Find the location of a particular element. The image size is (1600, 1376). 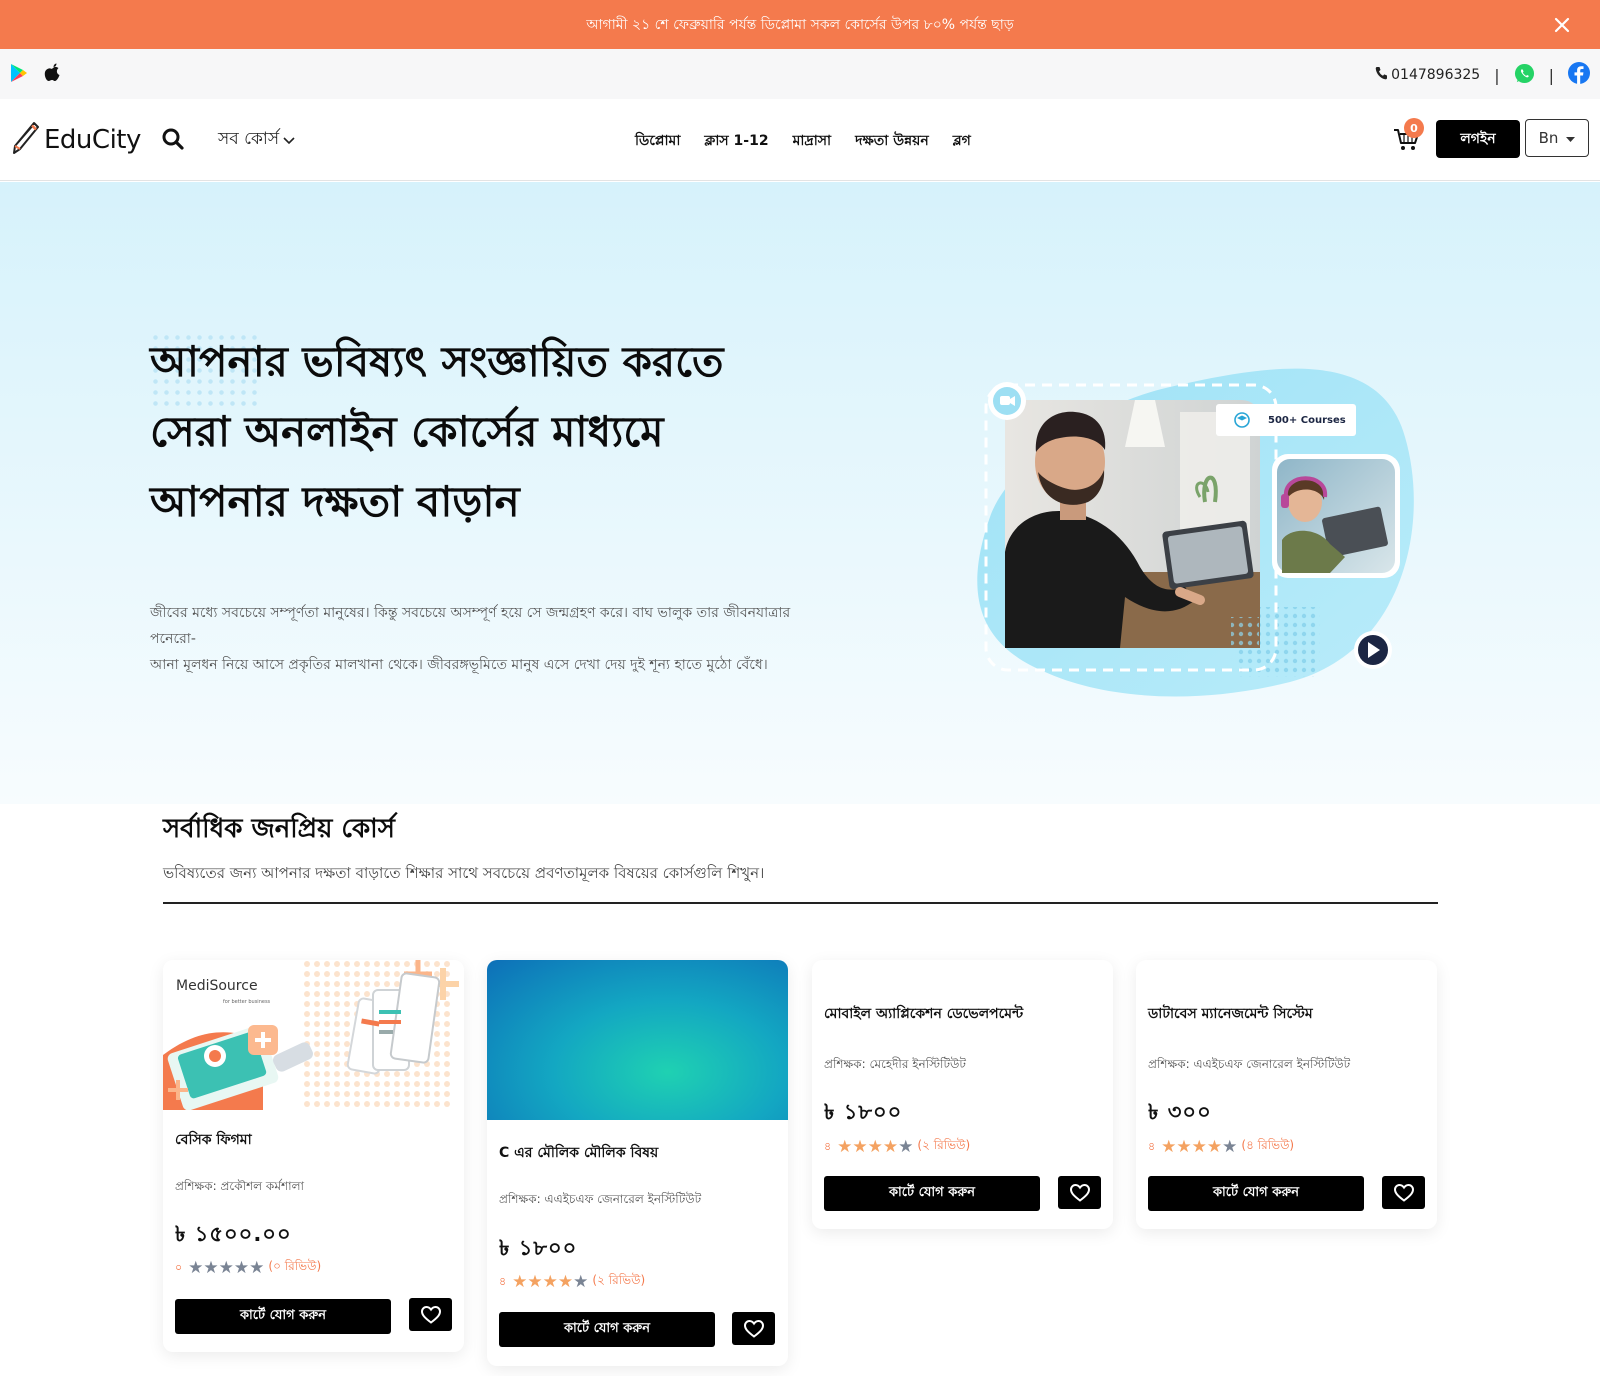

chevron-down-icon is located at coordinates (289, 140).